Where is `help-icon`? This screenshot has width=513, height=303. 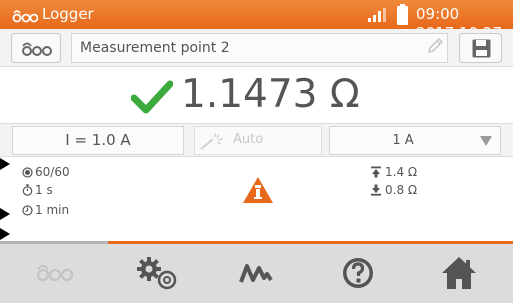 help-icon is located at coordinates (358, 273).